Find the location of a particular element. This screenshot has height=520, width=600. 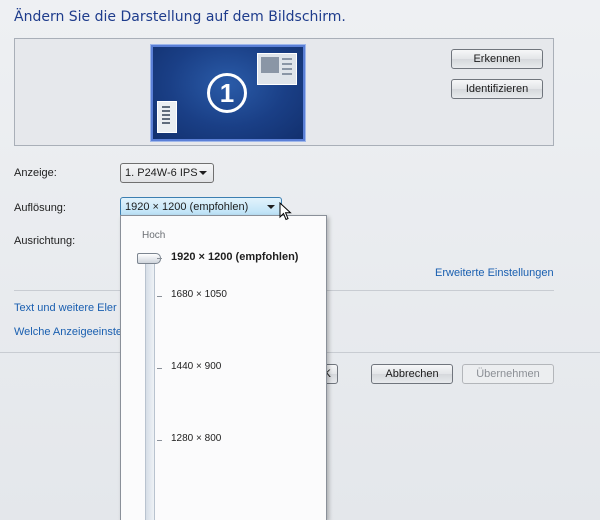

apply-button: Übernehmen is located at coordinates (508, 374).